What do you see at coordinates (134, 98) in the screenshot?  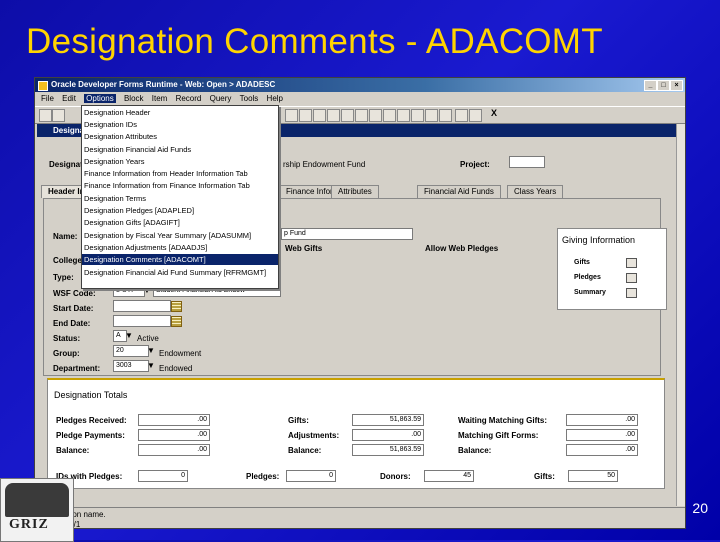 I see `menu-block: Block` at bounding box center [134, 98].